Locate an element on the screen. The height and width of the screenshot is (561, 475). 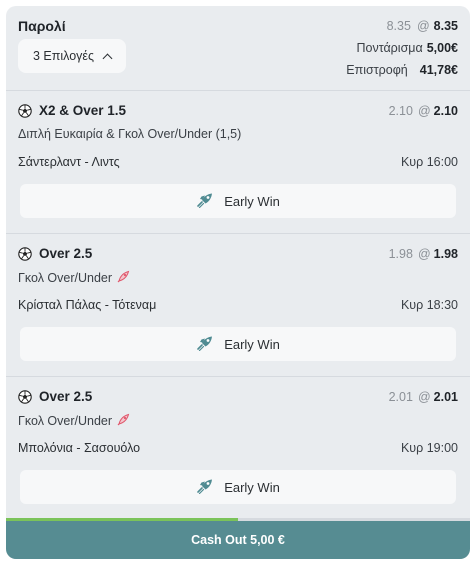
bet-odds-new: 2.01 is located at coordinates (445, 397).